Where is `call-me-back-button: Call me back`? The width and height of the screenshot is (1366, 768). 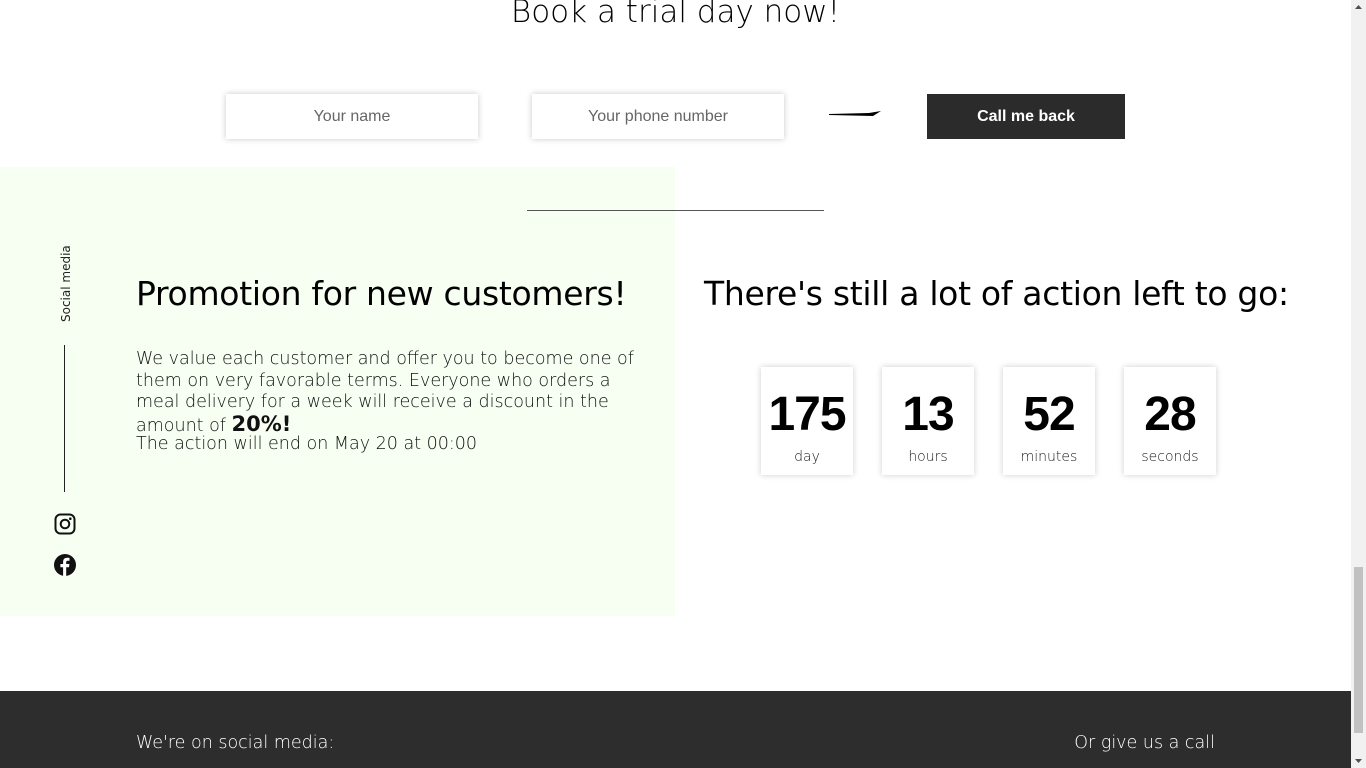
call-me-back-button: Call me back is located at coordinates (1026, 116).